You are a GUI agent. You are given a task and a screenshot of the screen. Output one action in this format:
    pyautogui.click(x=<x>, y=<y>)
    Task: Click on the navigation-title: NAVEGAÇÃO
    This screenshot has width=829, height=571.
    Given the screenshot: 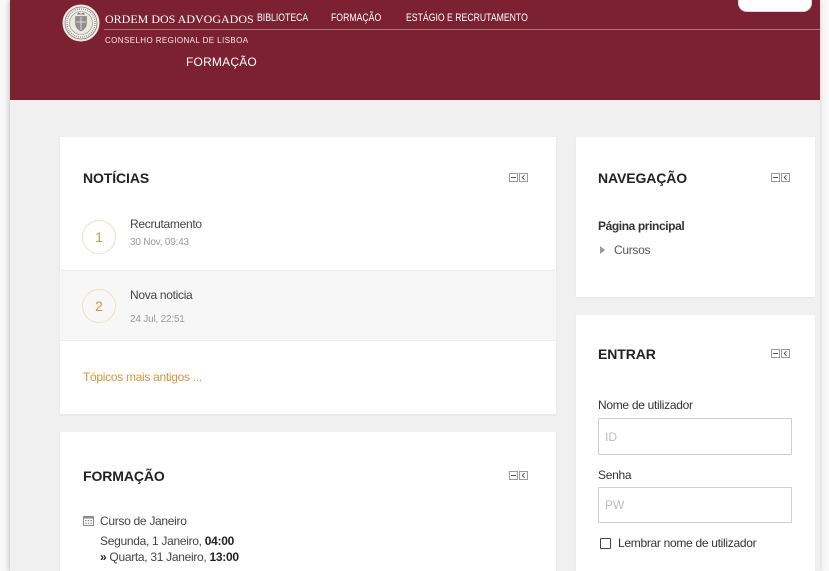 What is the action you would take?
    pyautogui.click(x=643, y=178)
    